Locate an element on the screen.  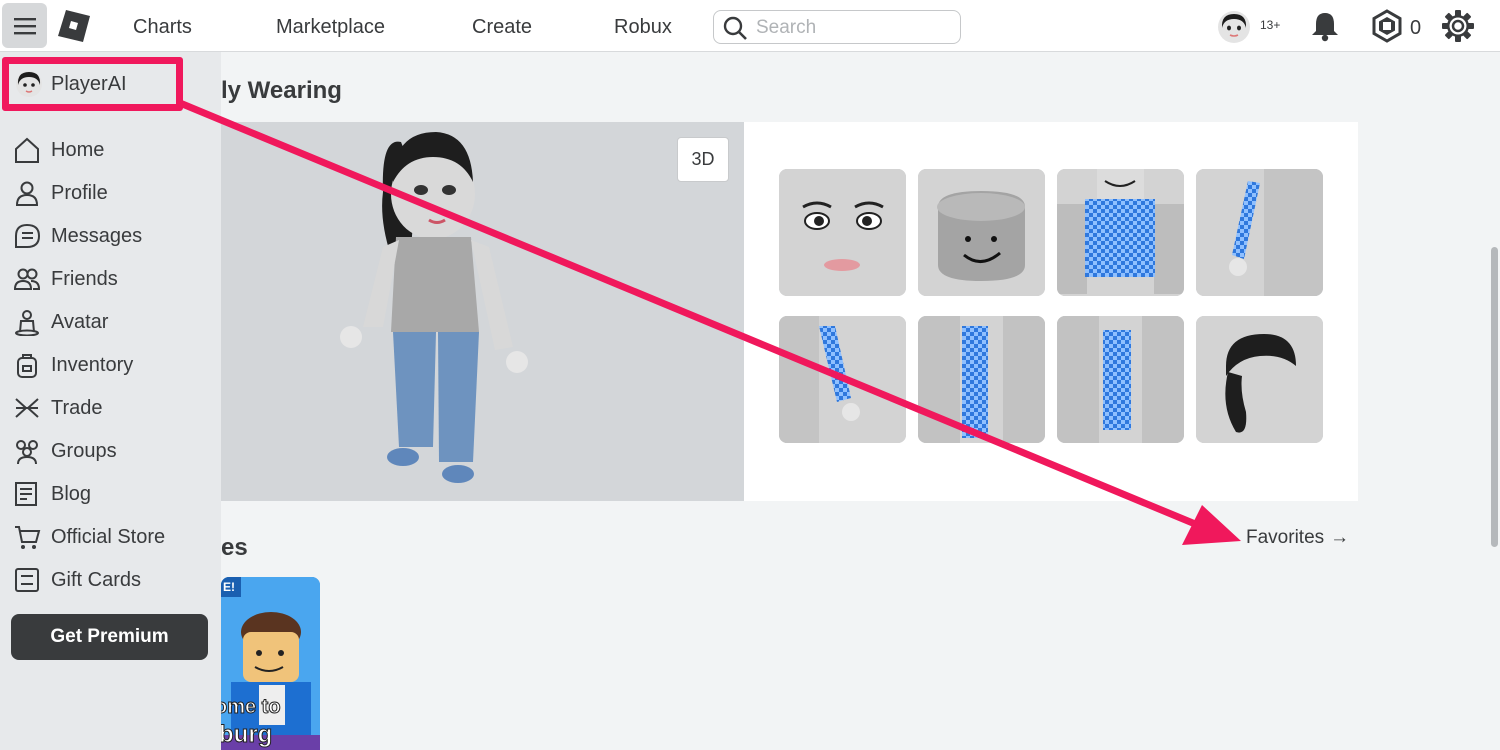
sidebar-item-gift-cards: Gift Cards is located at coordinates (76, 580).